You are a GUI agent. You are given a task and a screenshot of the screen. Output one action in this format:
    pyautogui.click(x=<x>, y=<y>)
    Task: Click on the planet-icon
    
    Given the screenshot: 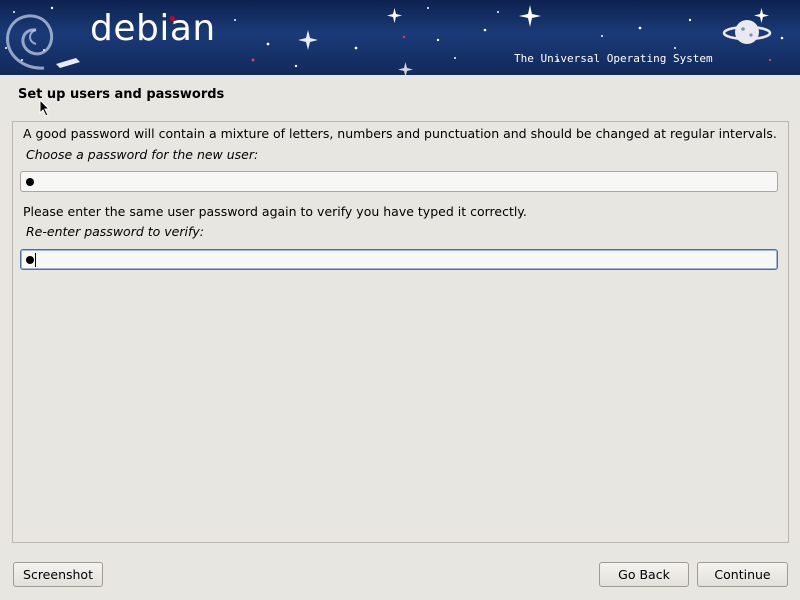 What is the action you would take?
    pyautogui.click(x=747, y=32)
    